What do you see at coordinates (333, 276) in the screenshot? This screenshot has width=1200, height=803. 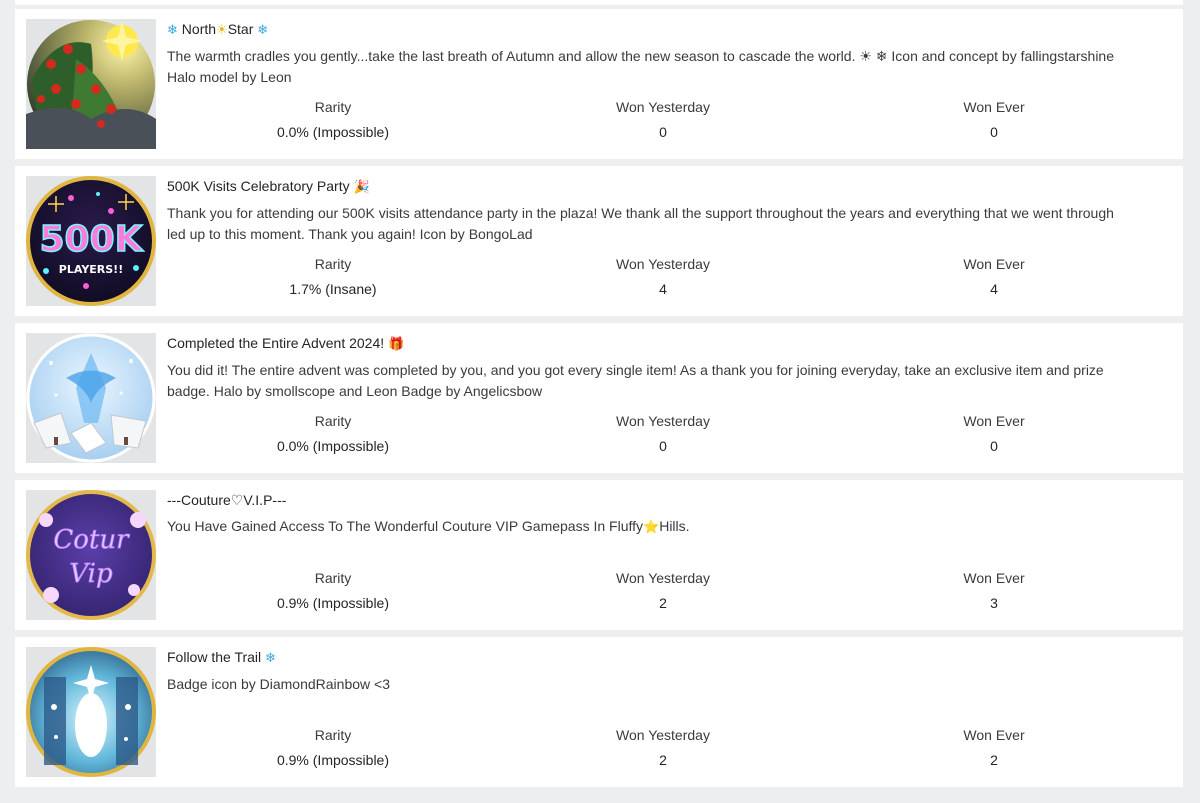 I see `rarity-stat: Rarity 1.7% (Insane)` at bounding box center [333, 276].